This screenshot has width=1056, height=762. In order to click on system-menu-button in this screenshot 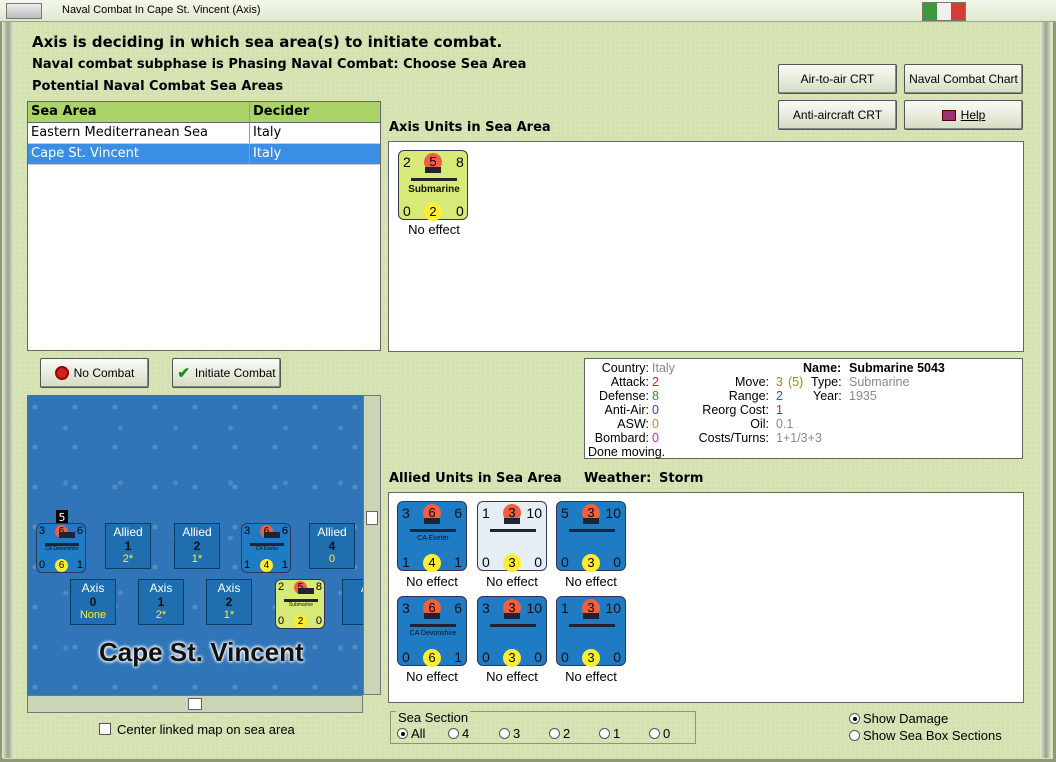, I will do `click(24, 11)`.